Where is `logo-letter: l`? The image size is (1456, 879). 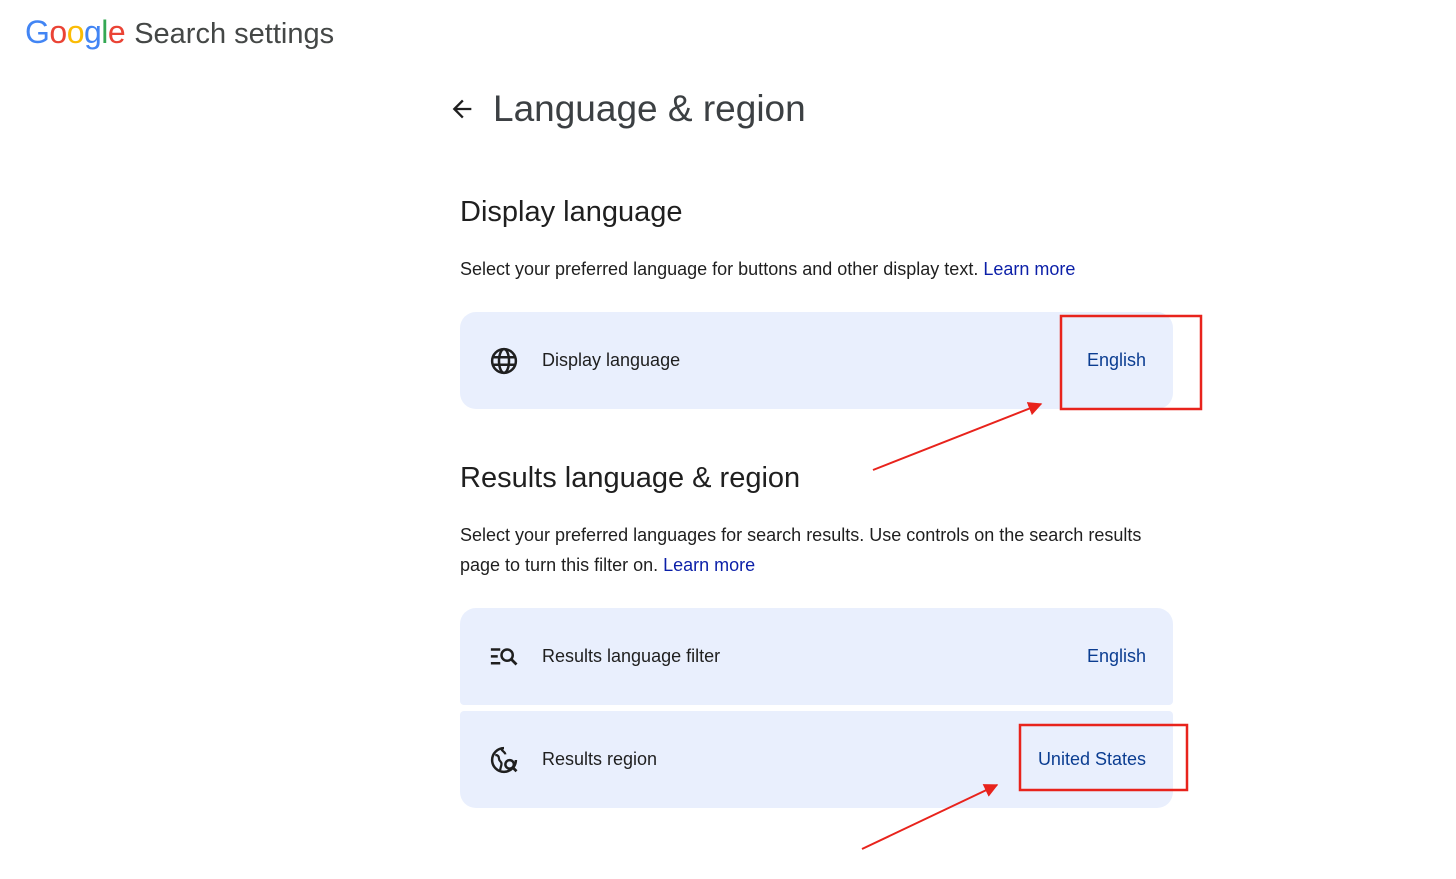 logo-letter: l is located at coordinates (104, 32).